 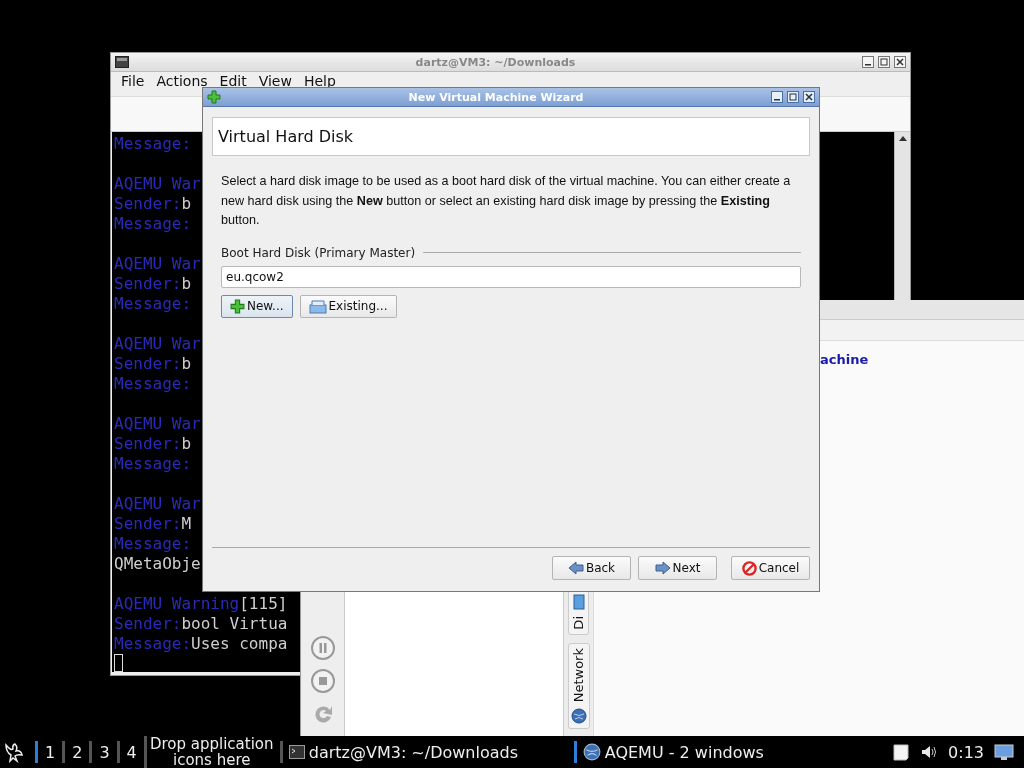 What do you see at coordinates (578, 612) in the screenshot?
I see `vertical-tab: Di` at bounding box center [578, 612].